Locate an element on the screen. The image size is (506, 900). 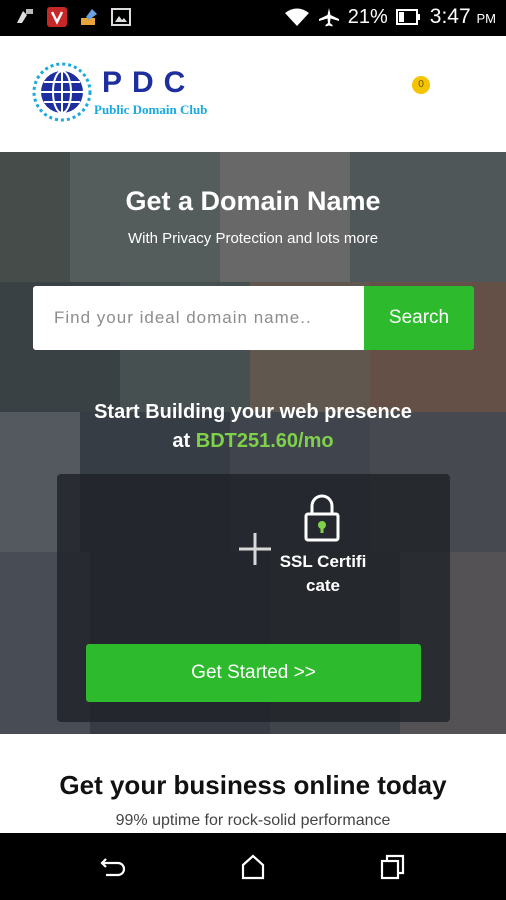
business-title: Get your business online today is located at coordinates (253, 785).